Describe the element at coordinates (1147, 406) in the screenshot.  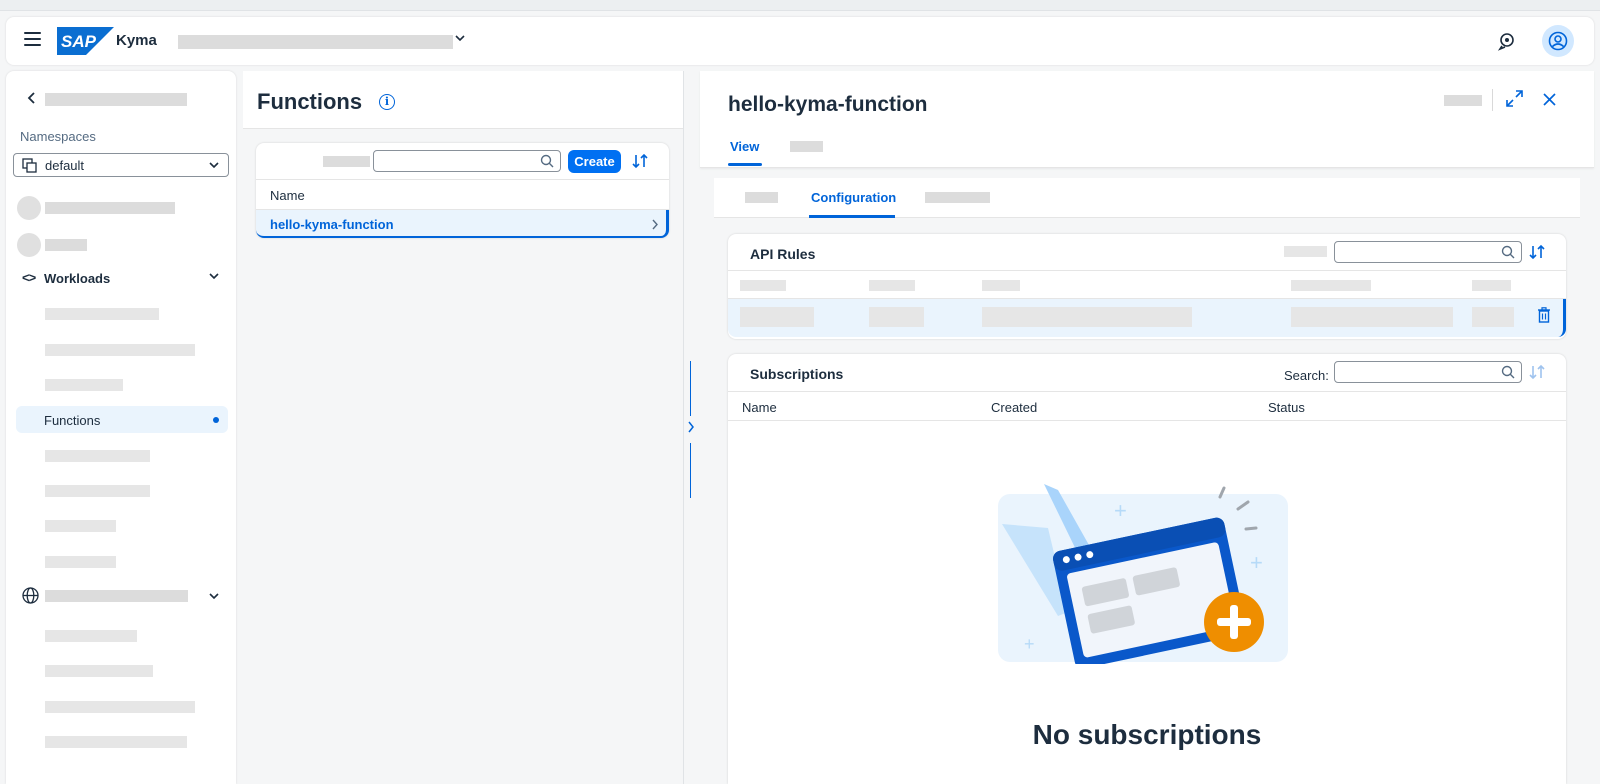
I see `table-header: Name Created Status` at that location.